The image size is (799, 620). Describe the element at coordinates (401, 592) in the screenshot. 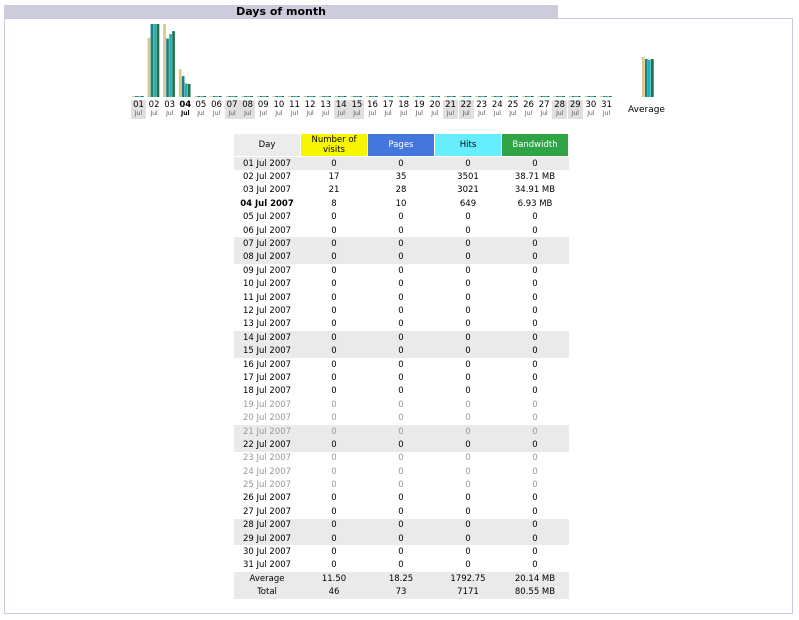

I see `summary-pages: 73` at that location.